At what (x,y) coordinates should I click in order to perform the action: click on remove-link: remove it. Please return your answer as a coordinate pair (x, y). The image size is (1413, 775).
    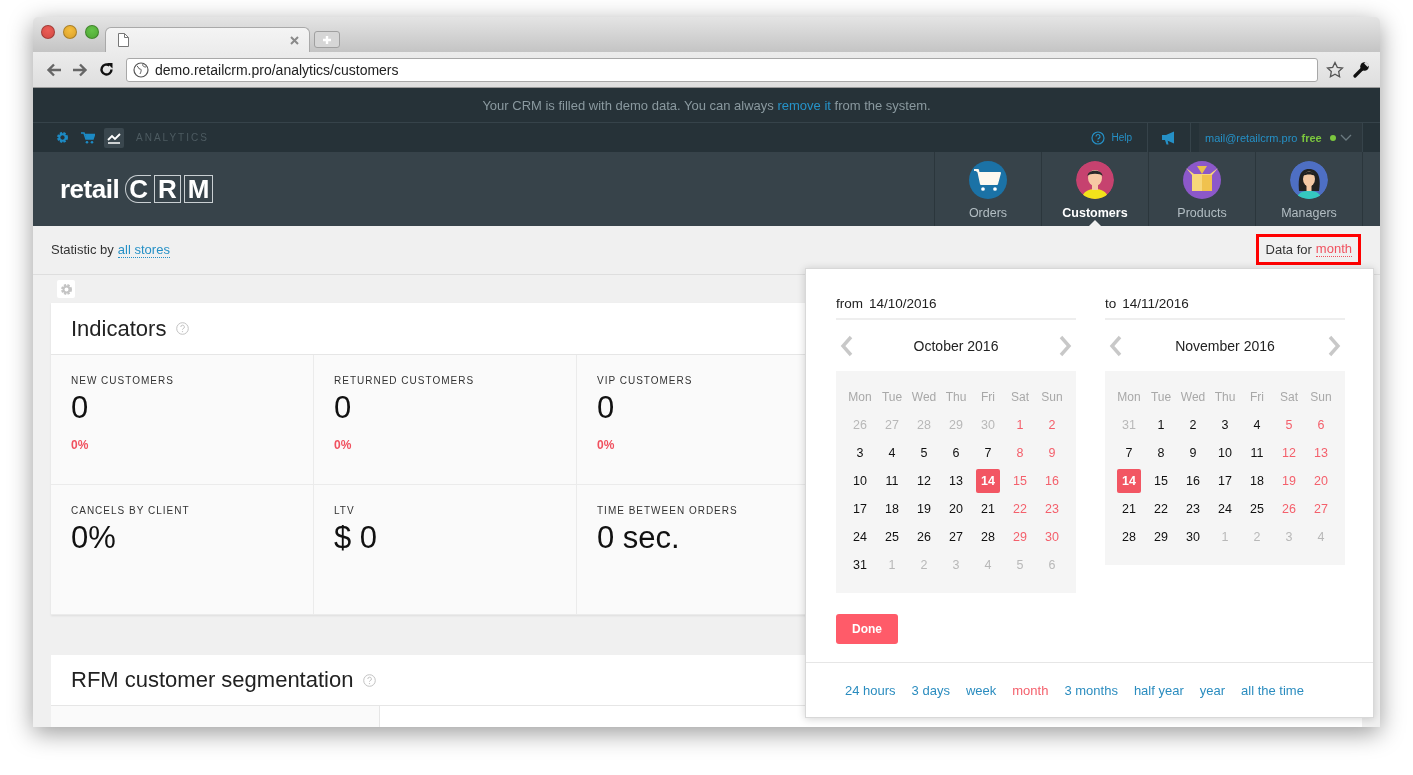
    Looking at the image, I should click on (804, 105).